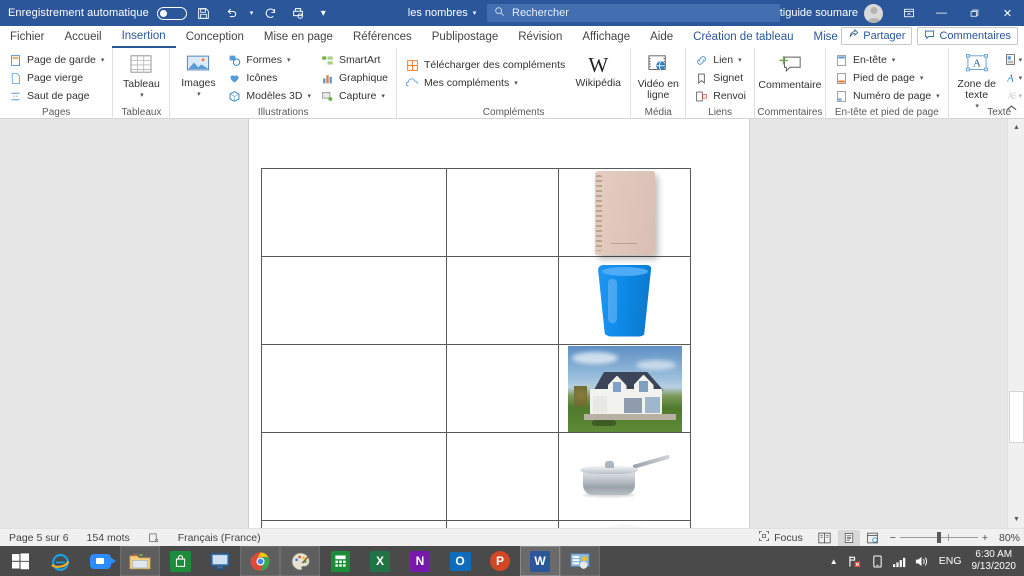 The height and width of the screenshot is (576, 1024). Describe the element at coordinates (269, 96) in the screenshot. I see `3d-models-button: Modèles 3D ▾` at that location.